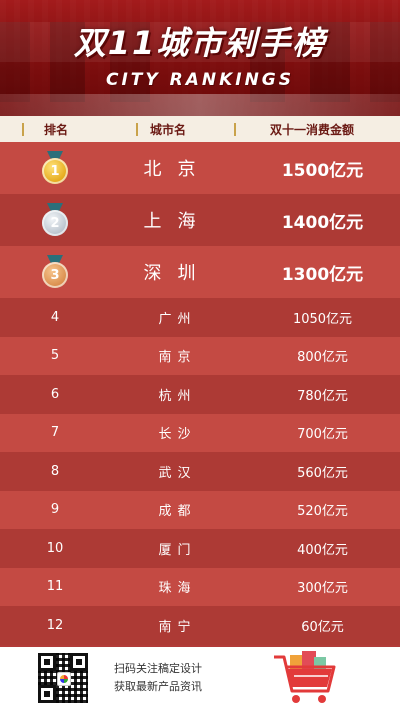 The height and width of the screenshot is (711, 400). Describe the element at coordinates (158, 686) in the screenshot. I see `footer-line-2: 获取最新产品资讯` at that location.